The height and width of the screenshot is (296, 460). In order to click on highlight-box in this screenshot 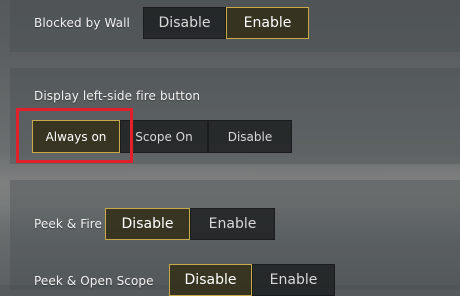, I will do `click(74, 135)`.